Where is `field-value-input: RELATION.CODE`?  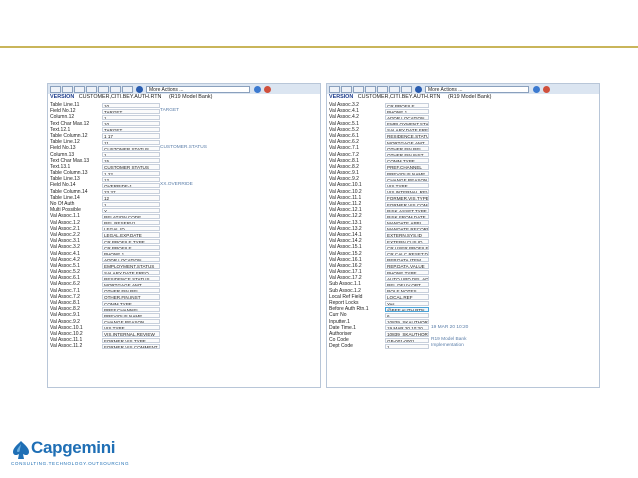
field-value-input: RELATION.CODE is located at coordinates (131, 216).